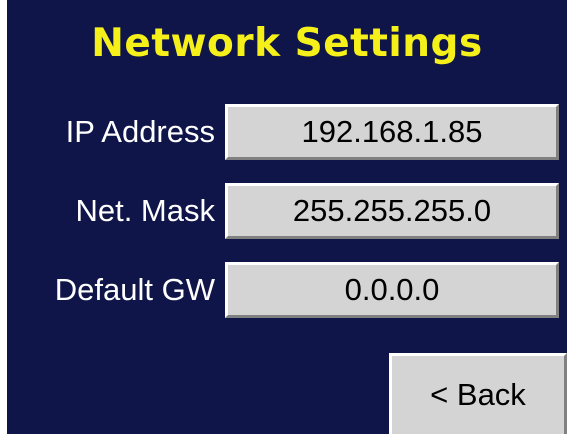 This screenshot has height=434, width=571. Describe the element at coordinates (392, 290) in the screenshot. I see `default-gw-button: 0.0.0.0` at that location.